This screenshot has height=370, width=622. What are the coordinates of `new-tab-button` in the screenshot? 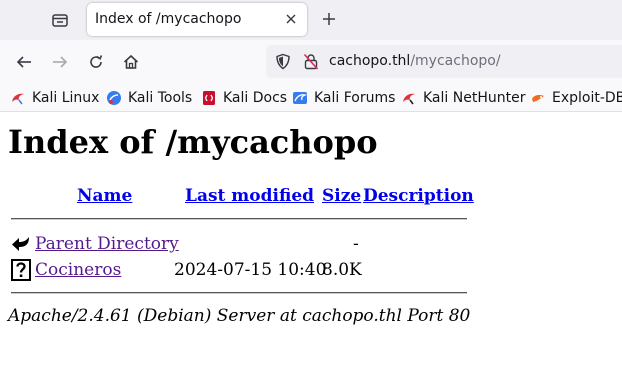 It's located at (329, 19).